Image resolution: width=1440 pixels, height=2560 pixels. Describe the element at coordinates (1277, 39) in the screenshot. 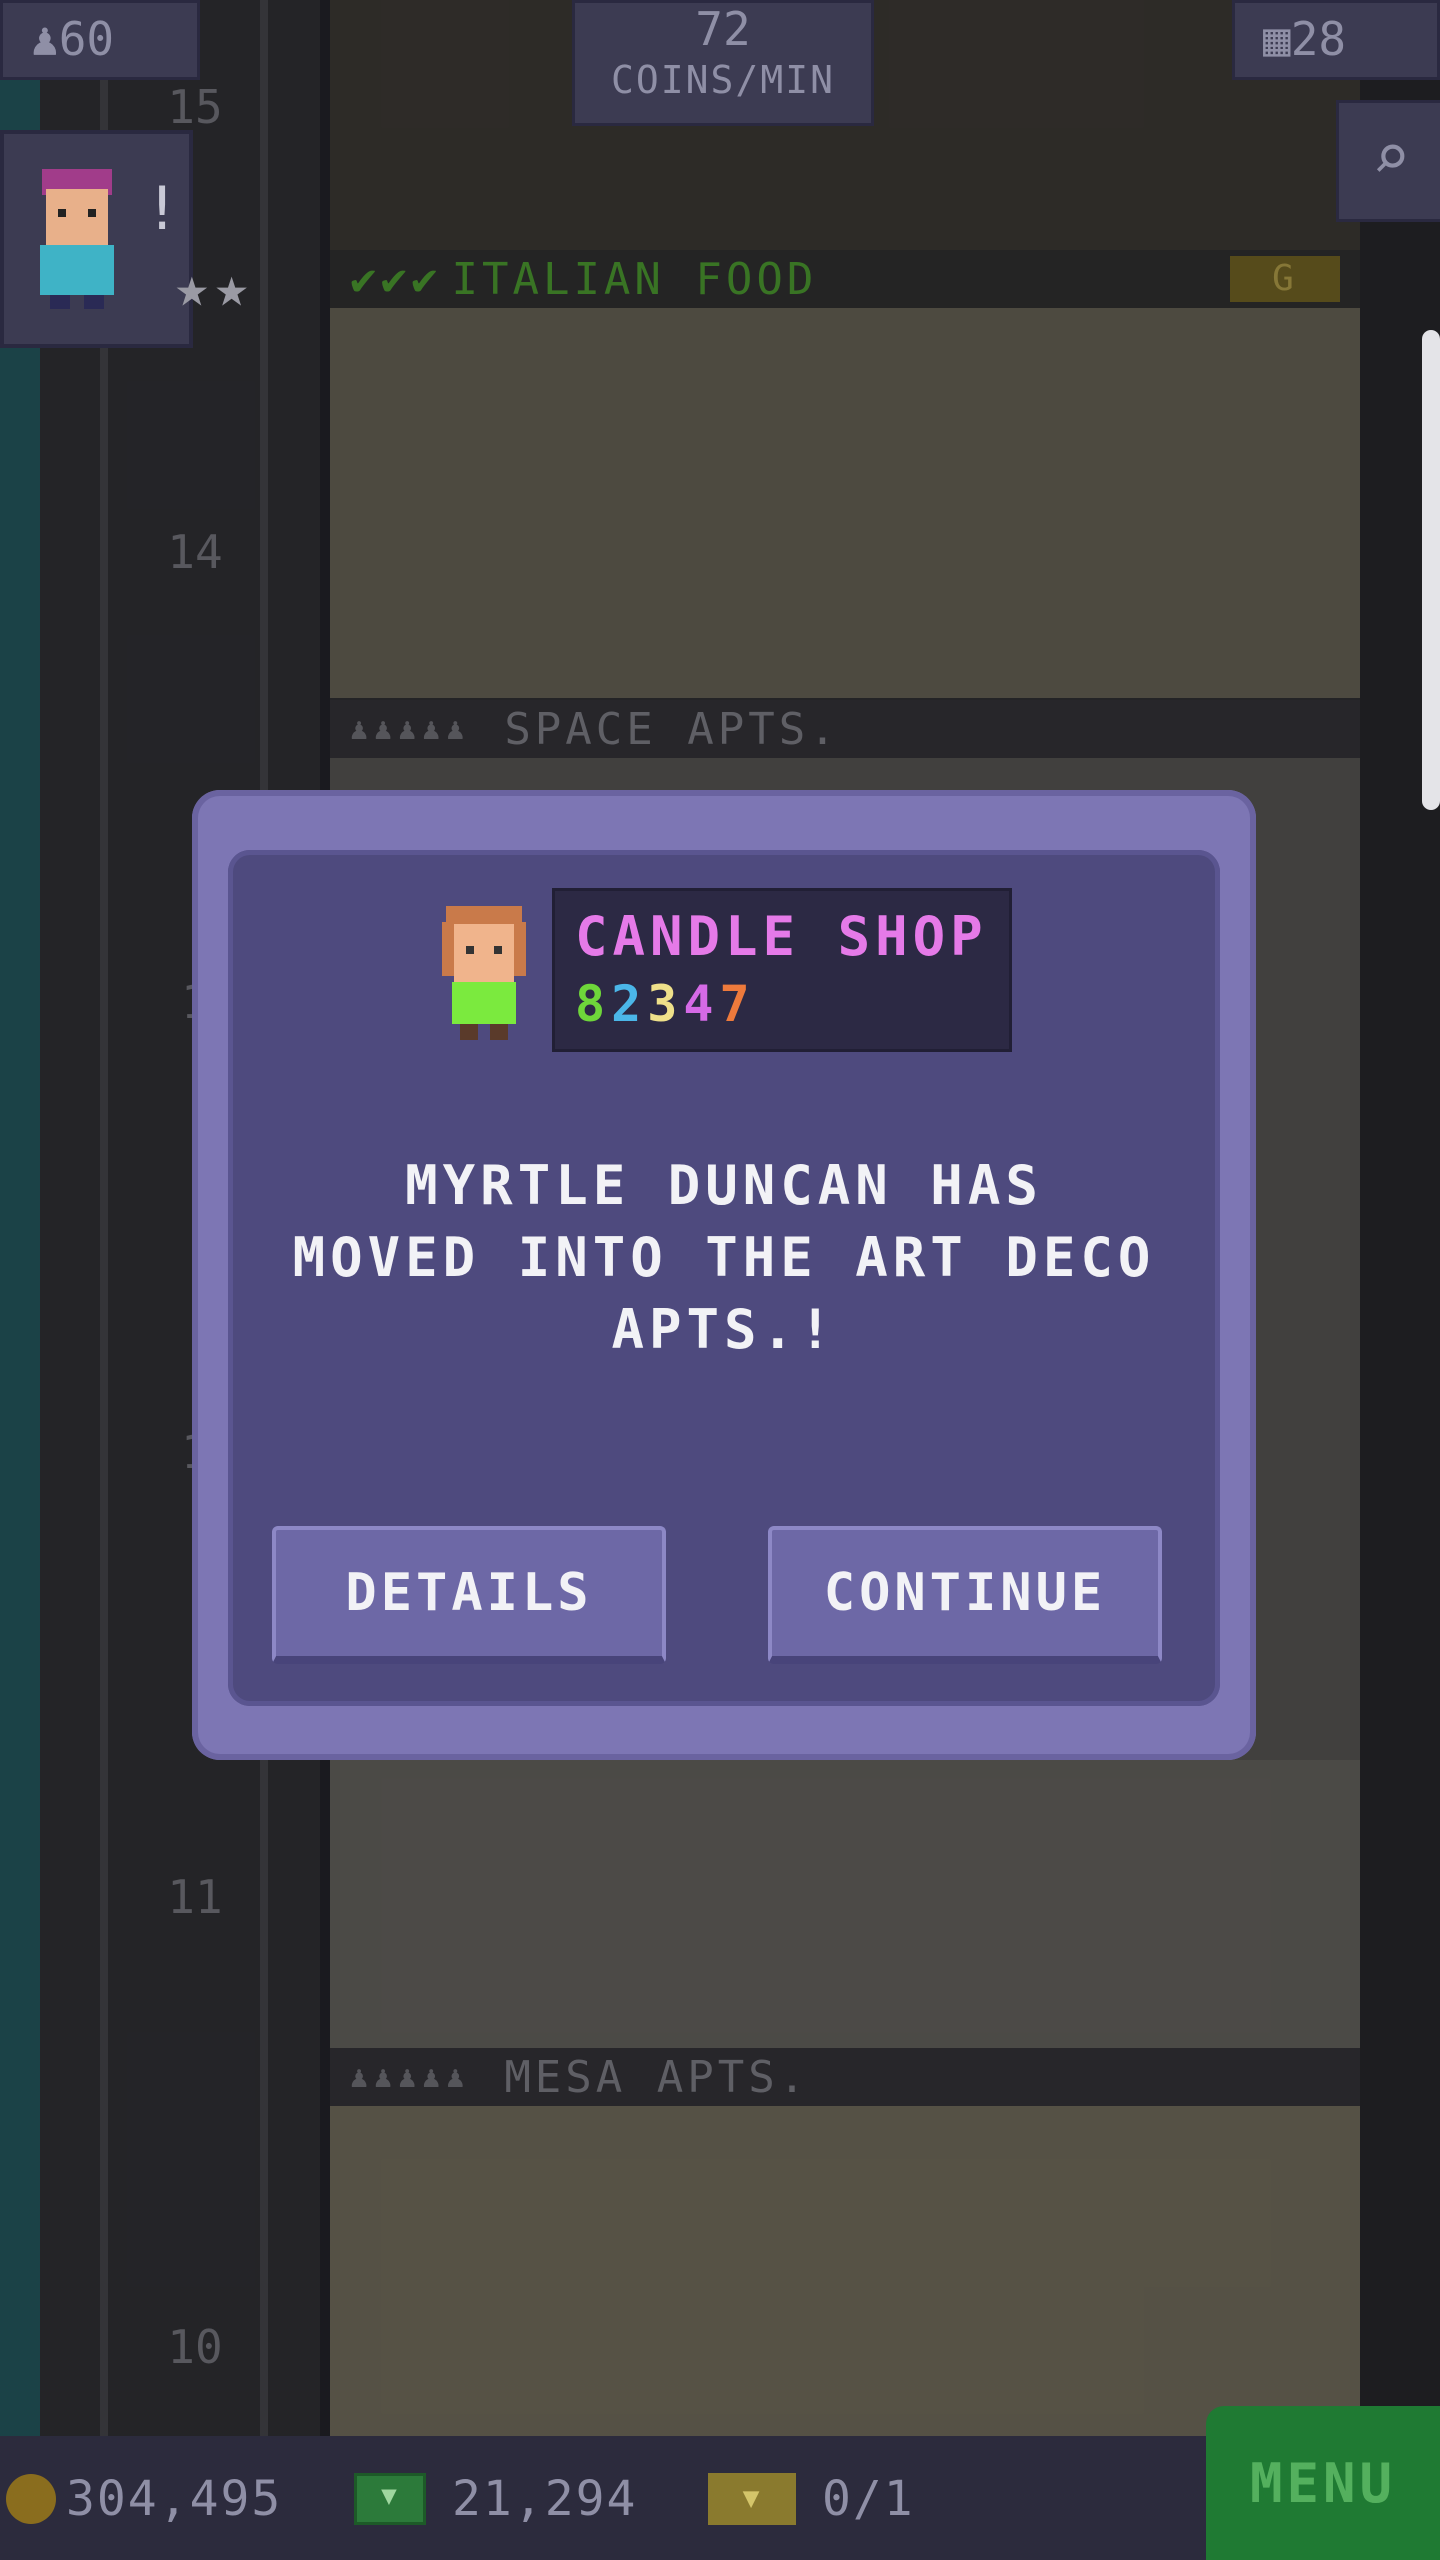

I see `building-icon: ▦` at that location.